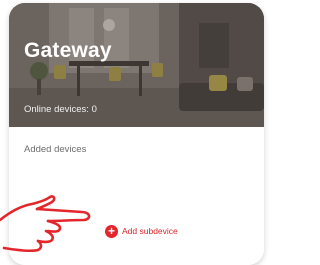  I want to click on add-subdevice-button: + Add subdevice, so click(177, 231).